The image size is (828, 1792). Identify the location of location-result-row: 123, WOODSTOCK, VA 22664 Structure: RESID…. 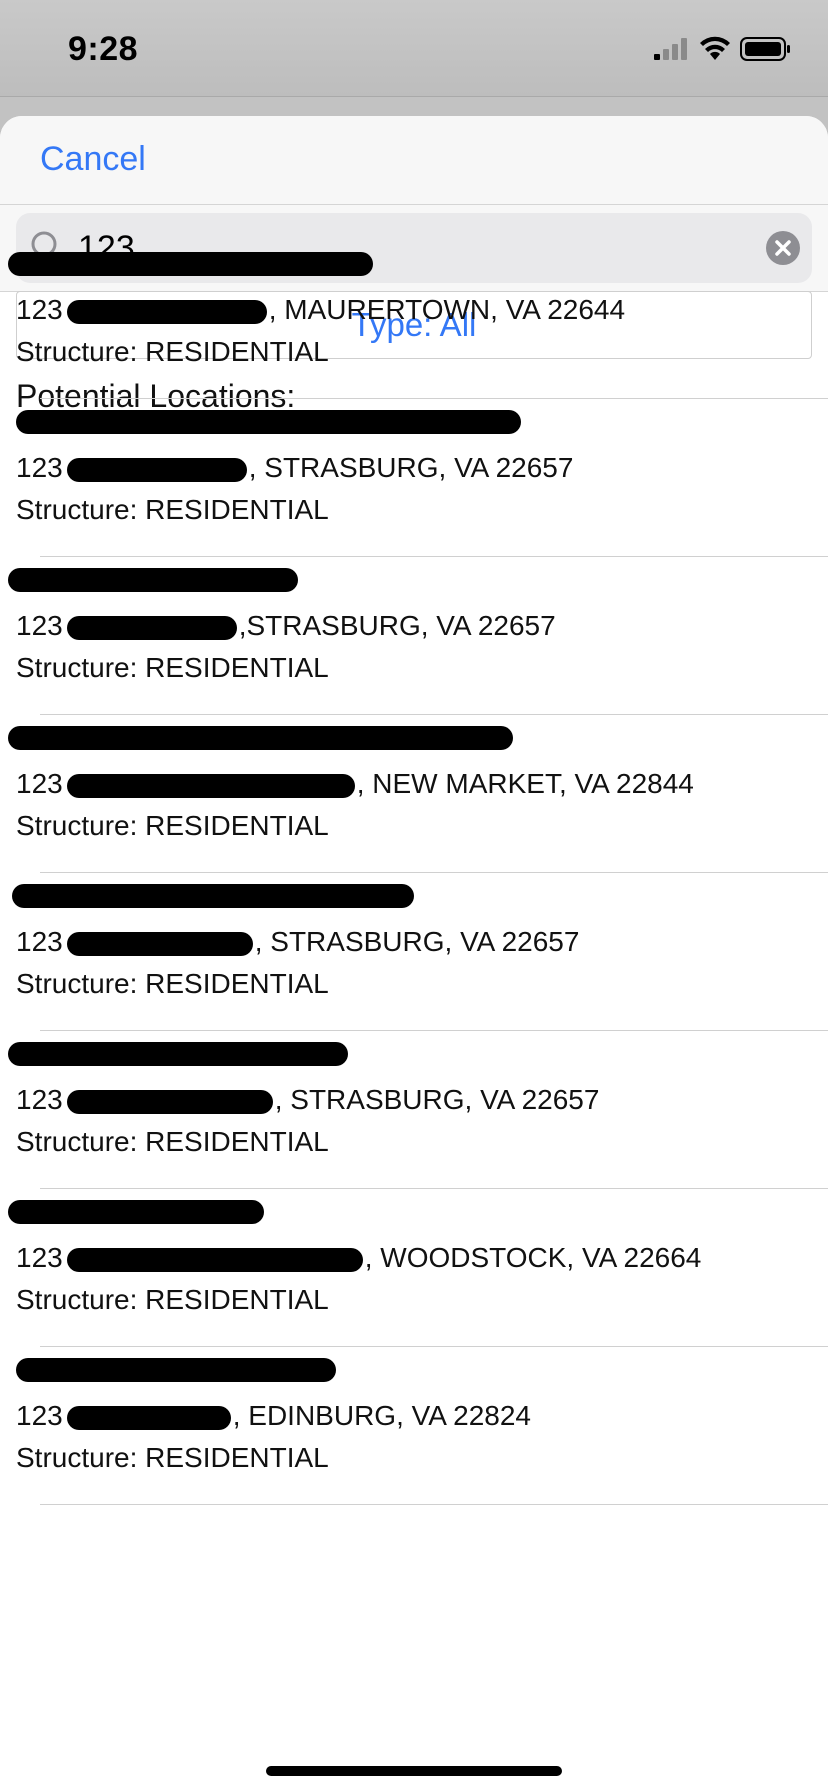
(414, 1213).